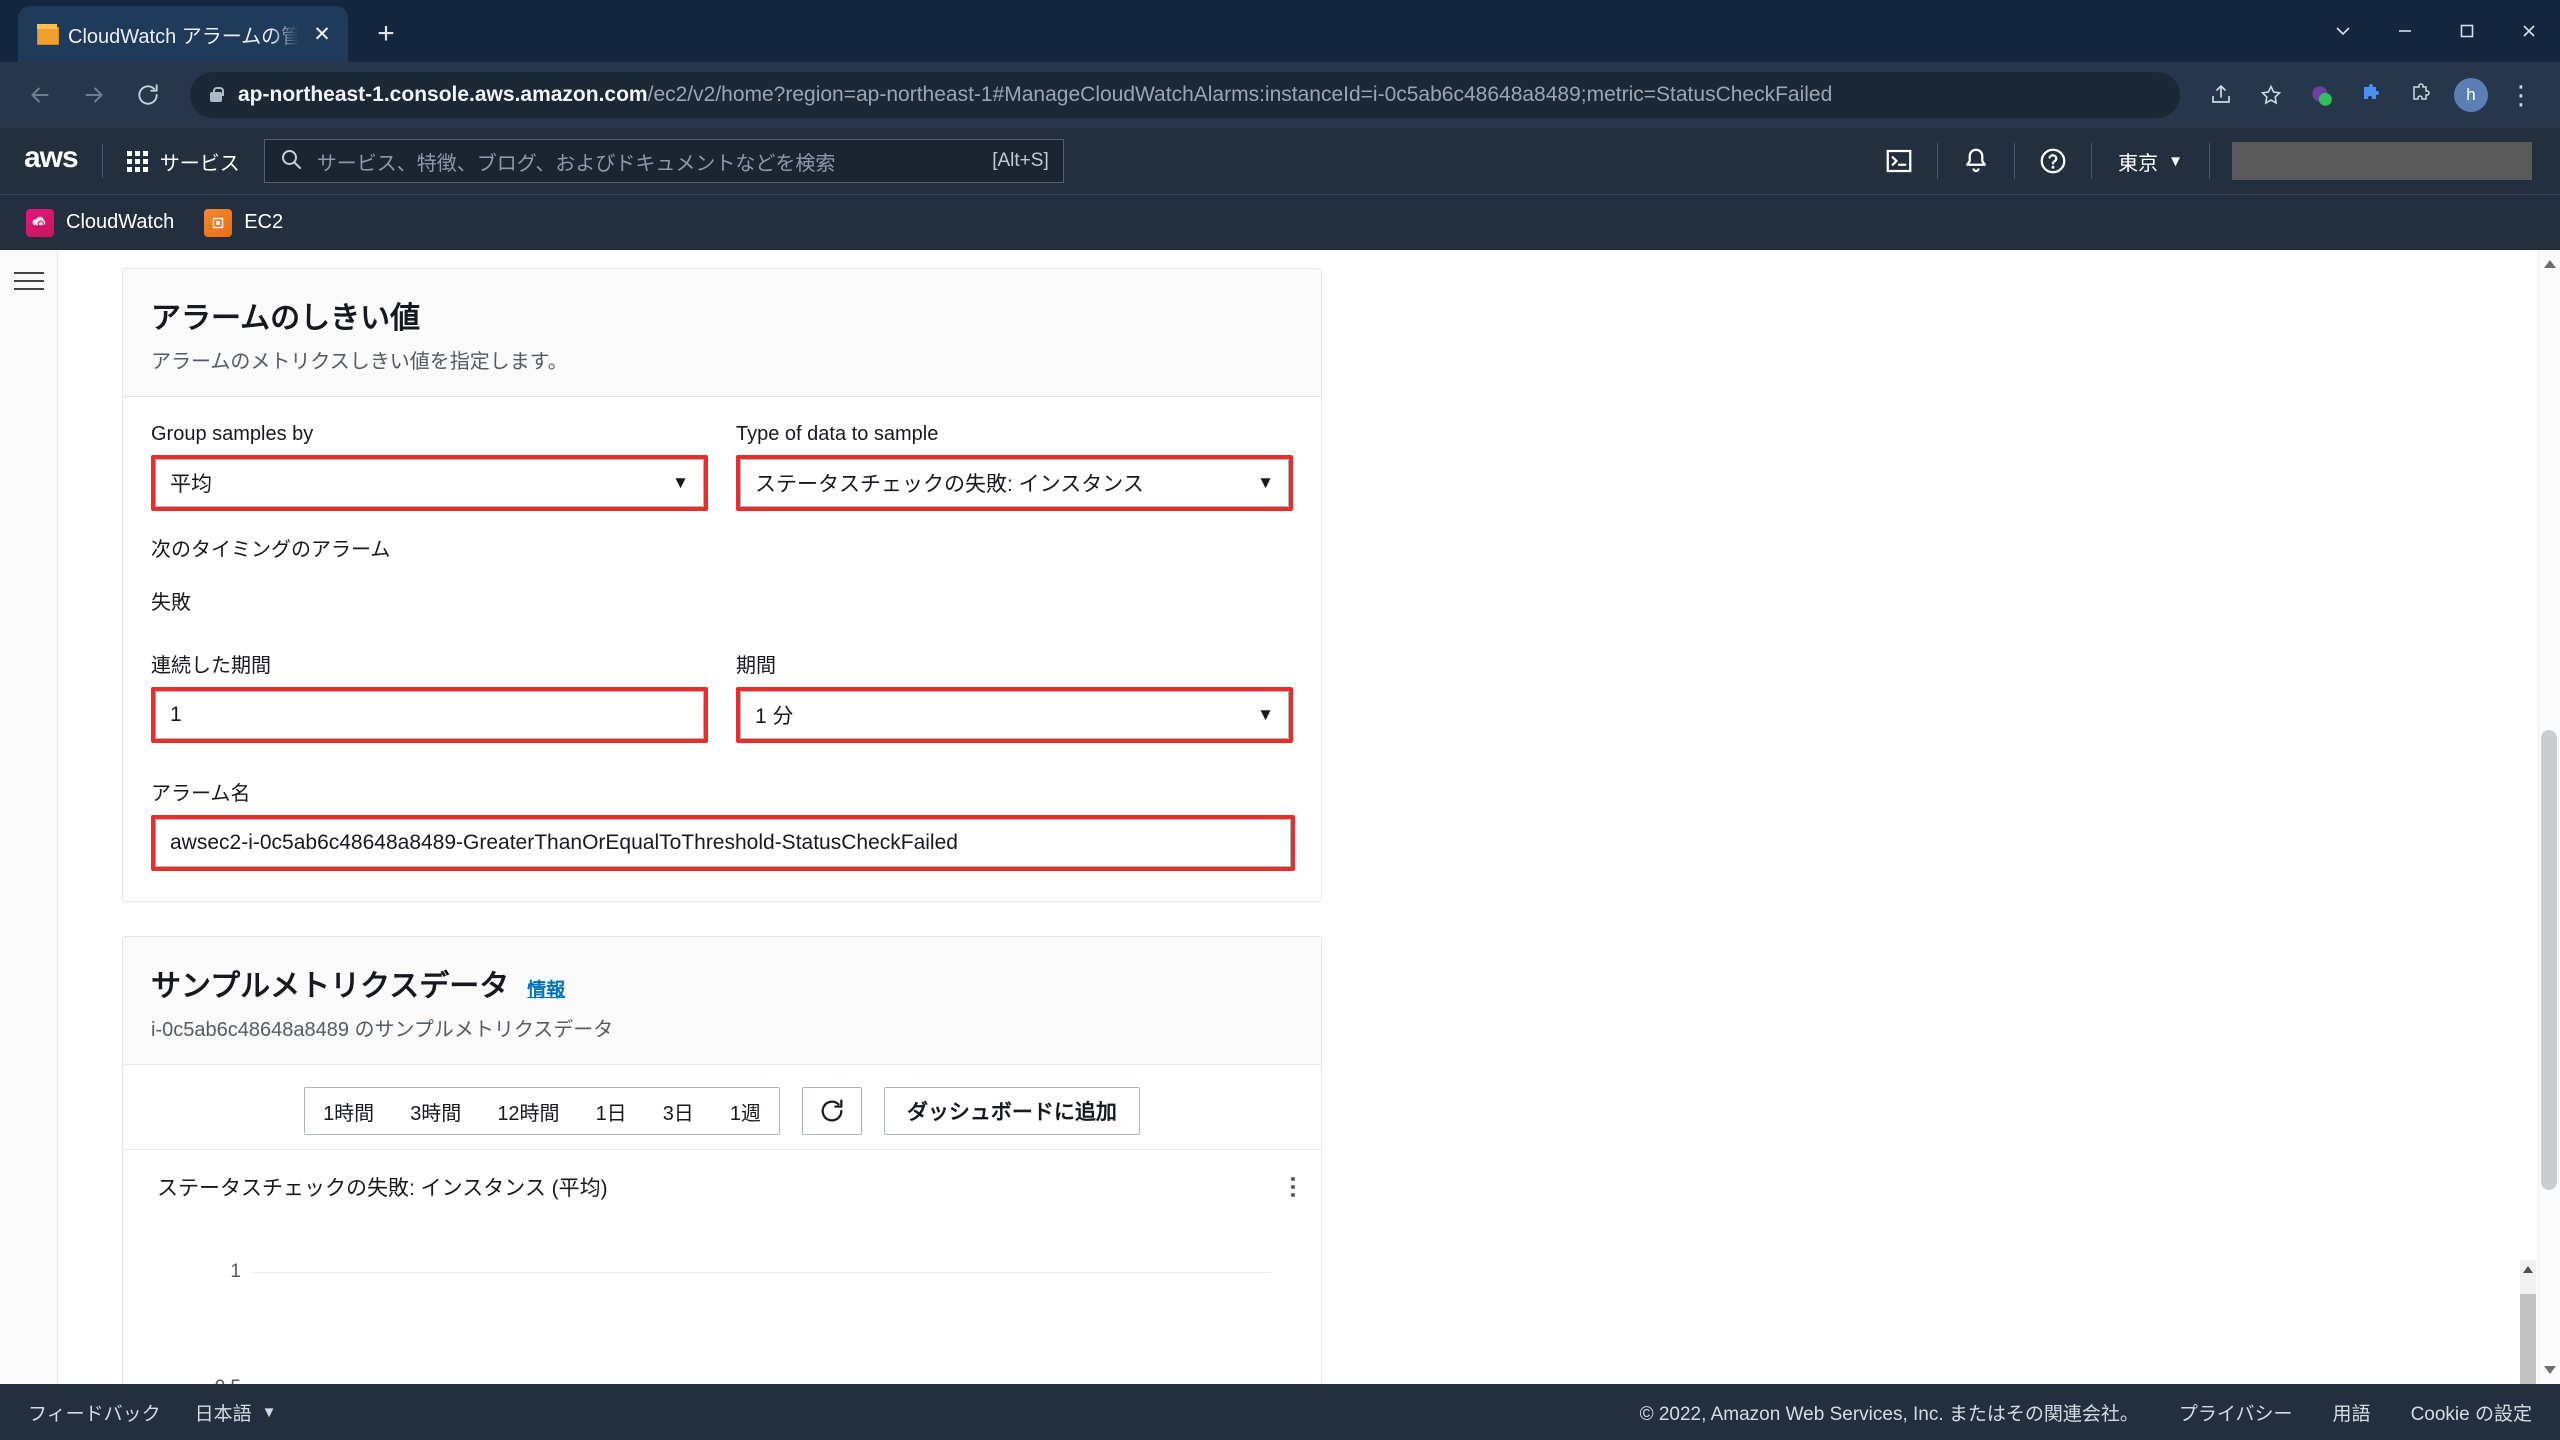 The image size is (2560, 1440). What do you see at coordinates (2471, 95) in the screenshot?
I see `avatar: h` at bounding box center [2471, 95].